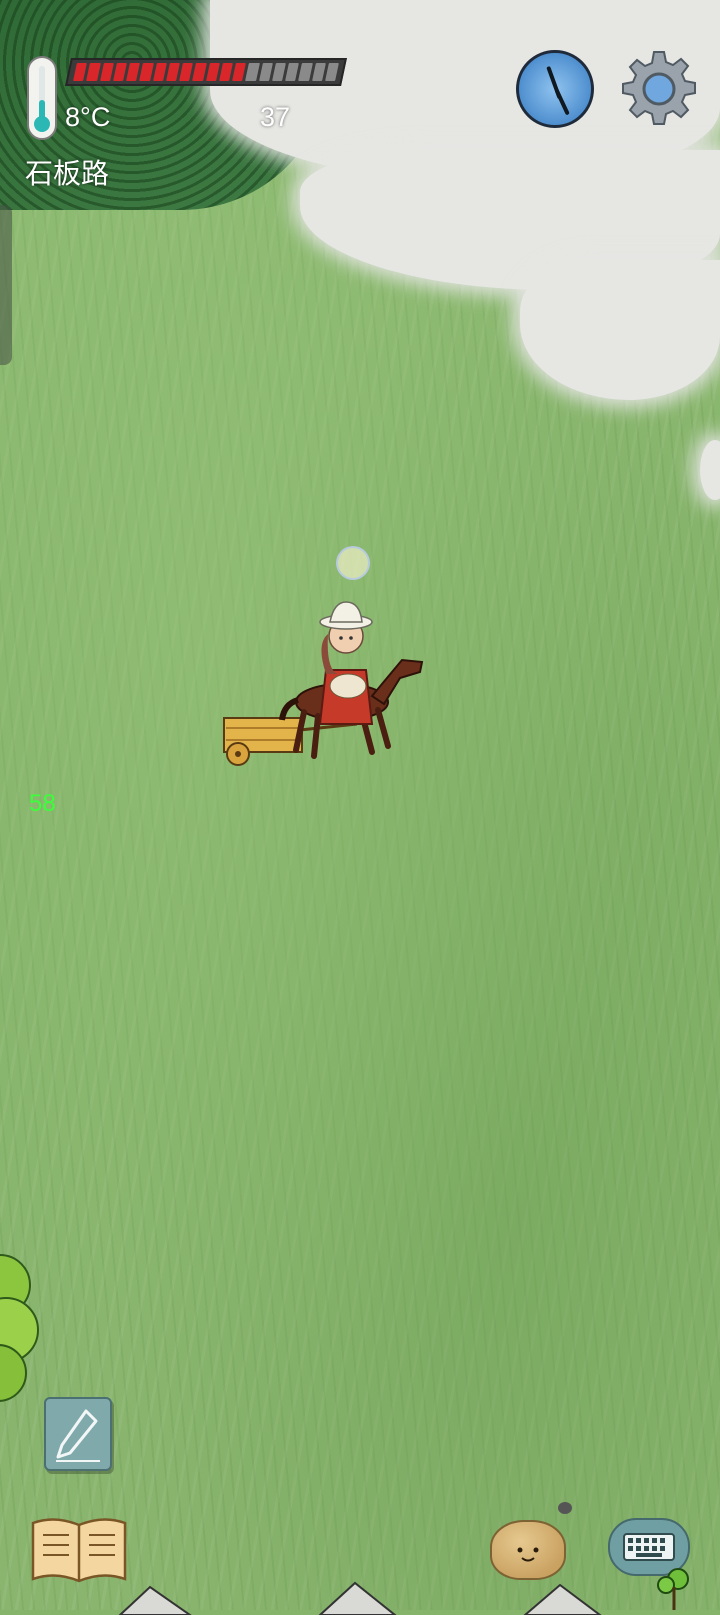 The height and width of the screenshot is (1615, 720). What do you see at coordinates (42, 98) in the screenshot?
I see `thermometer-icon` at bounding box center [42, 98].